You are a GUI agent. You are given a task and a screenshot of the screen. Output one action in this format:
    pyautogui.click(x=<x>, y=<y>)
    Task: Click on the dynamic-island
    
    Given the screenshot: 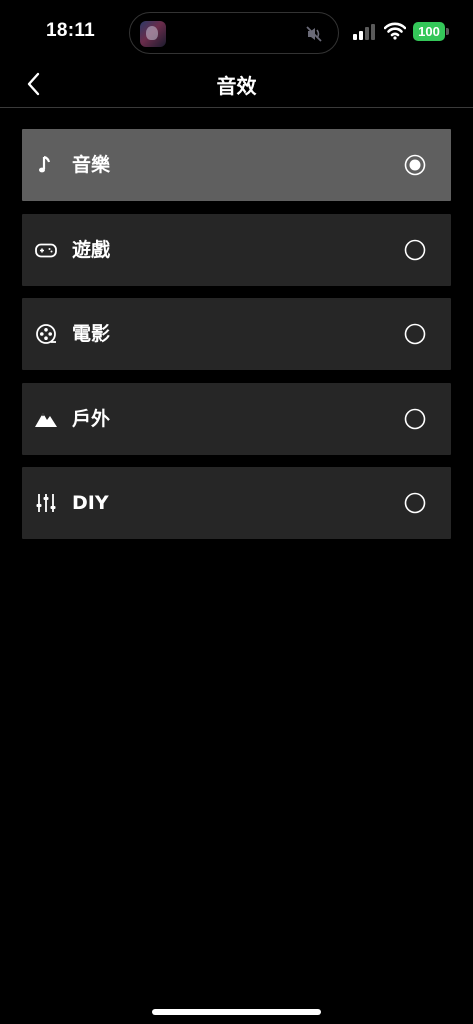 What is the action you would take?
    pyautogui.click(x=234, y=33)
    